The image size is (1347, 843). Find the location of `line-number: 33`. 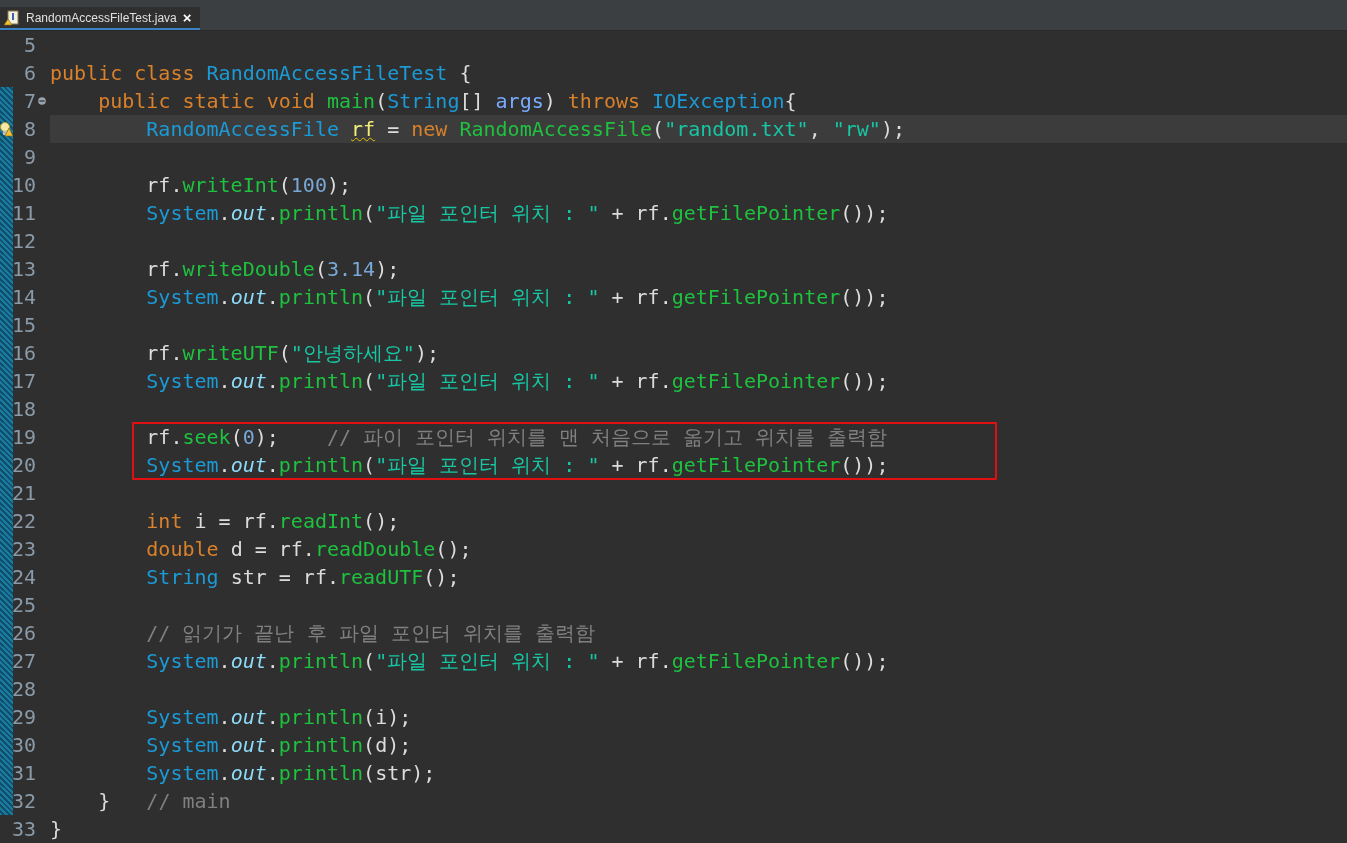

line-number: 33 is located at coordinates (23, 829).